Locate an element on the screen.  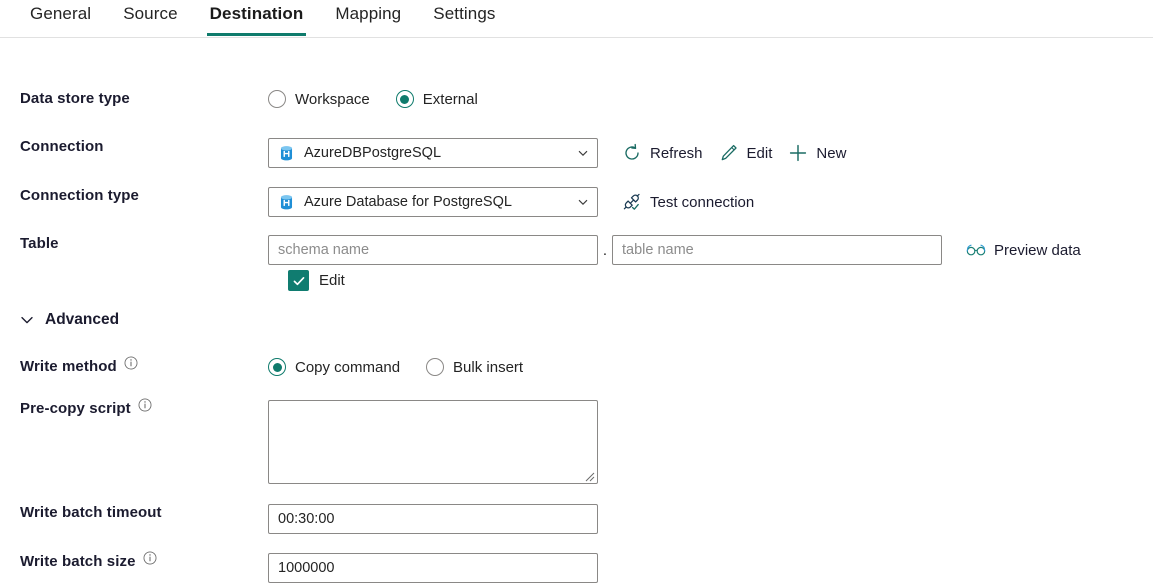
label-connection-type: Connection type is located at coordinates (134, 195).